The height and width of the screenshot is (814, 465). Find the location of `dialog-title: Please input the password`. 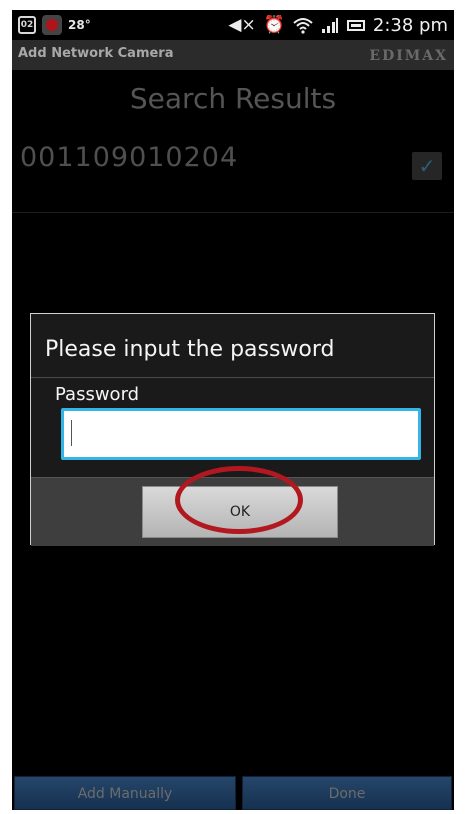

dialog-title: Please input the password is located at coordinates (190, 349).